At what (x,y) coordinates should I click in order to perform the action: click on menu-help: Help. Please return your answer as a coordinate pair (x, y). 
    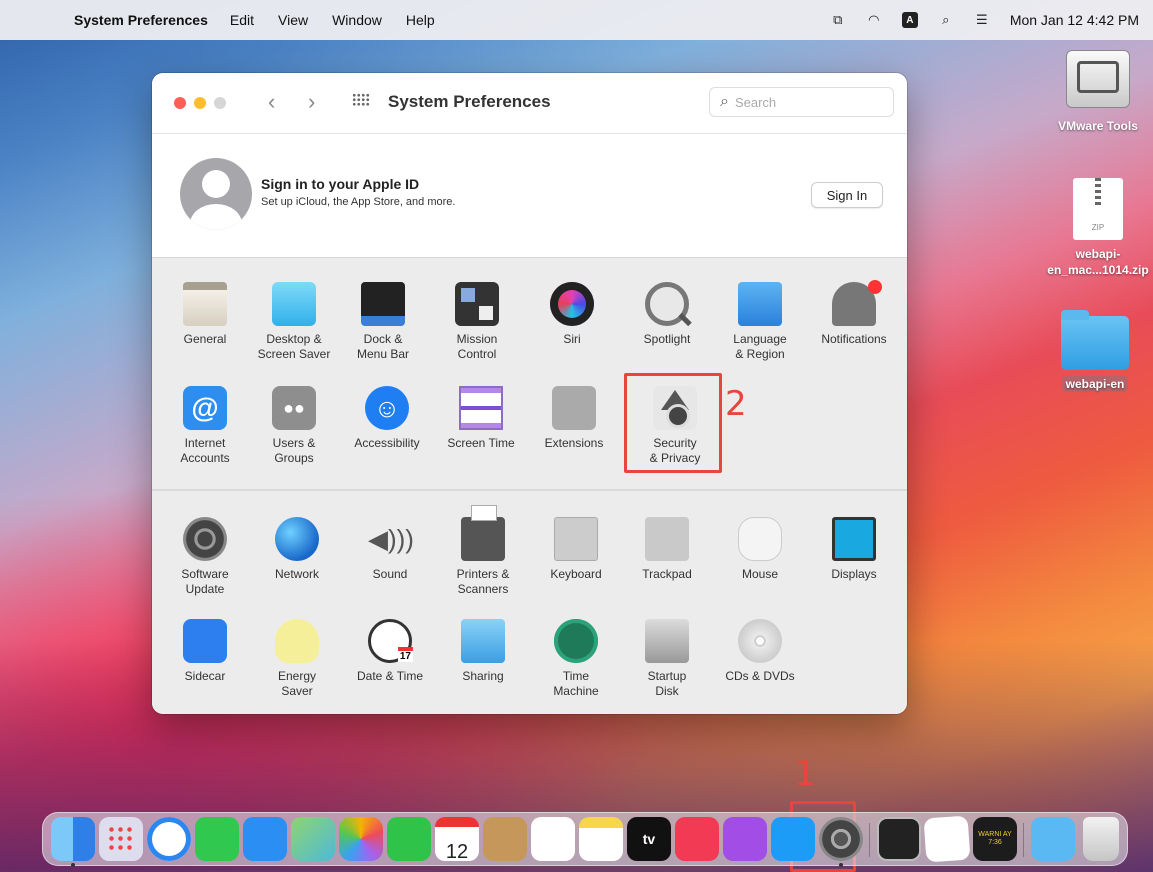
    Looking at the image, I should click on (420, 20).